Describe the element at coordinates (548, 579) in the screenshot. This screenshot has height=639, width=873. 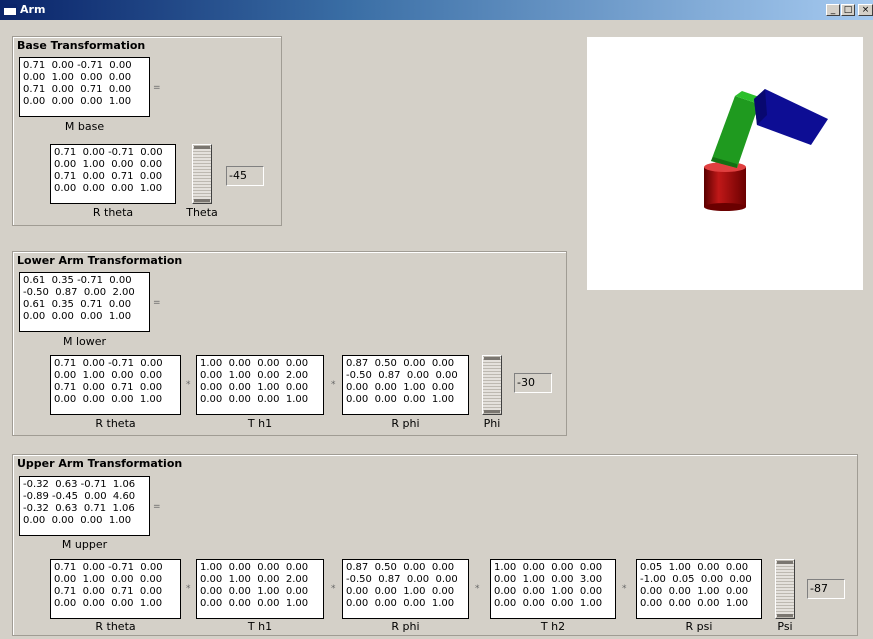
I see `matrix-row: 0.00 1.00 0.00 3.00` at that location.